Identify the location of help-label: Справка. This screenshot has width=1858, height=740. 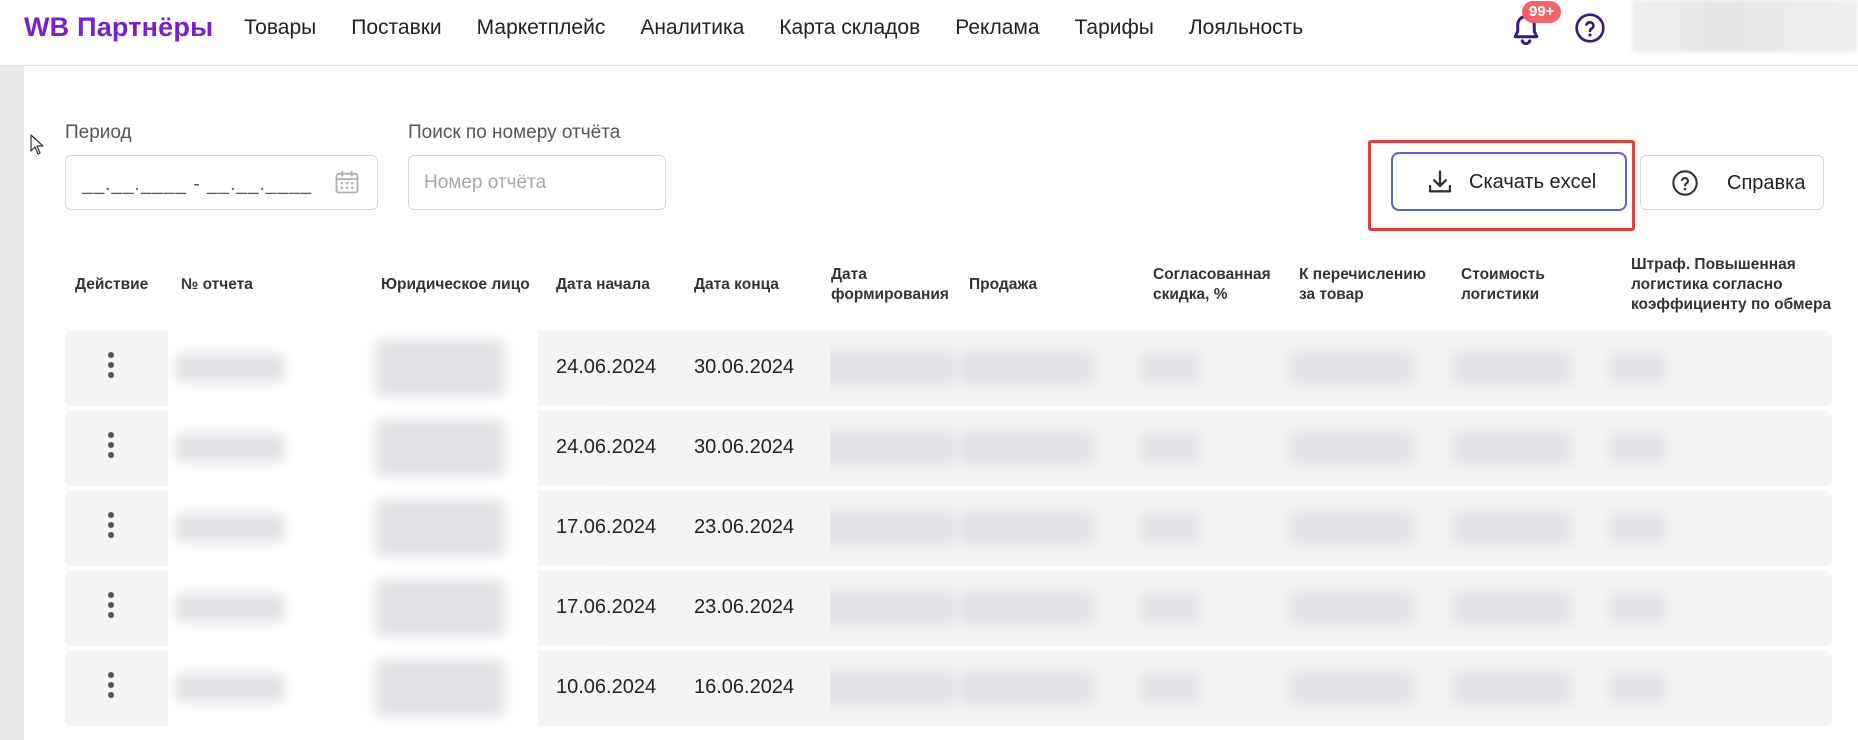
(1766, 183).